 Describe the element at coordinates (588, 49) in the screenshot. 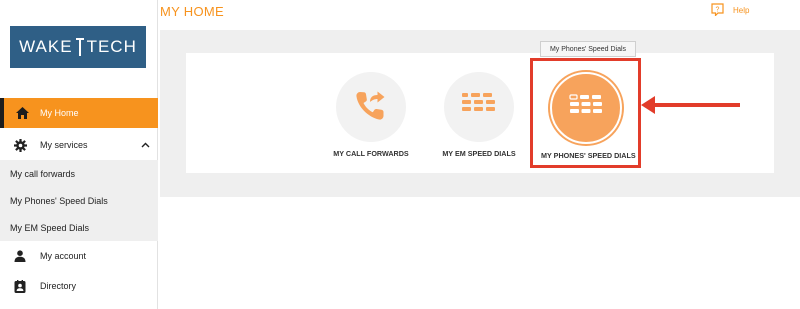

I see `tooltip: My Phones' Speed Dials` at that location.